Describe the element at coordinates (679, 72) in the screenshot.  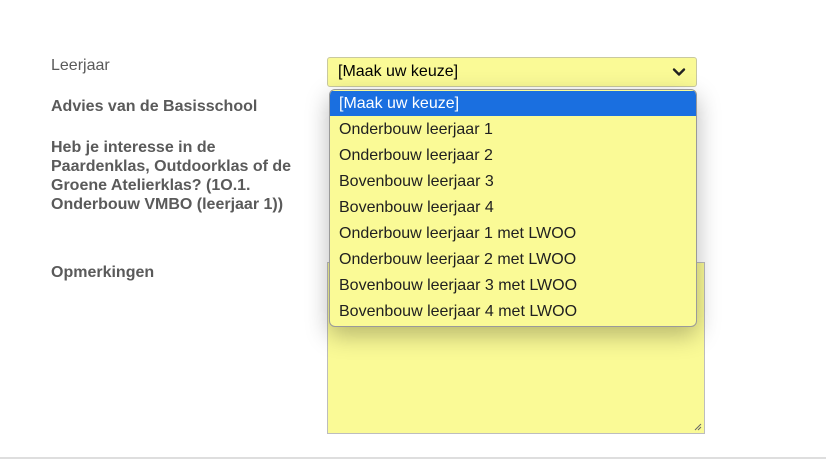
I see `chevron-down-icon` at that location.